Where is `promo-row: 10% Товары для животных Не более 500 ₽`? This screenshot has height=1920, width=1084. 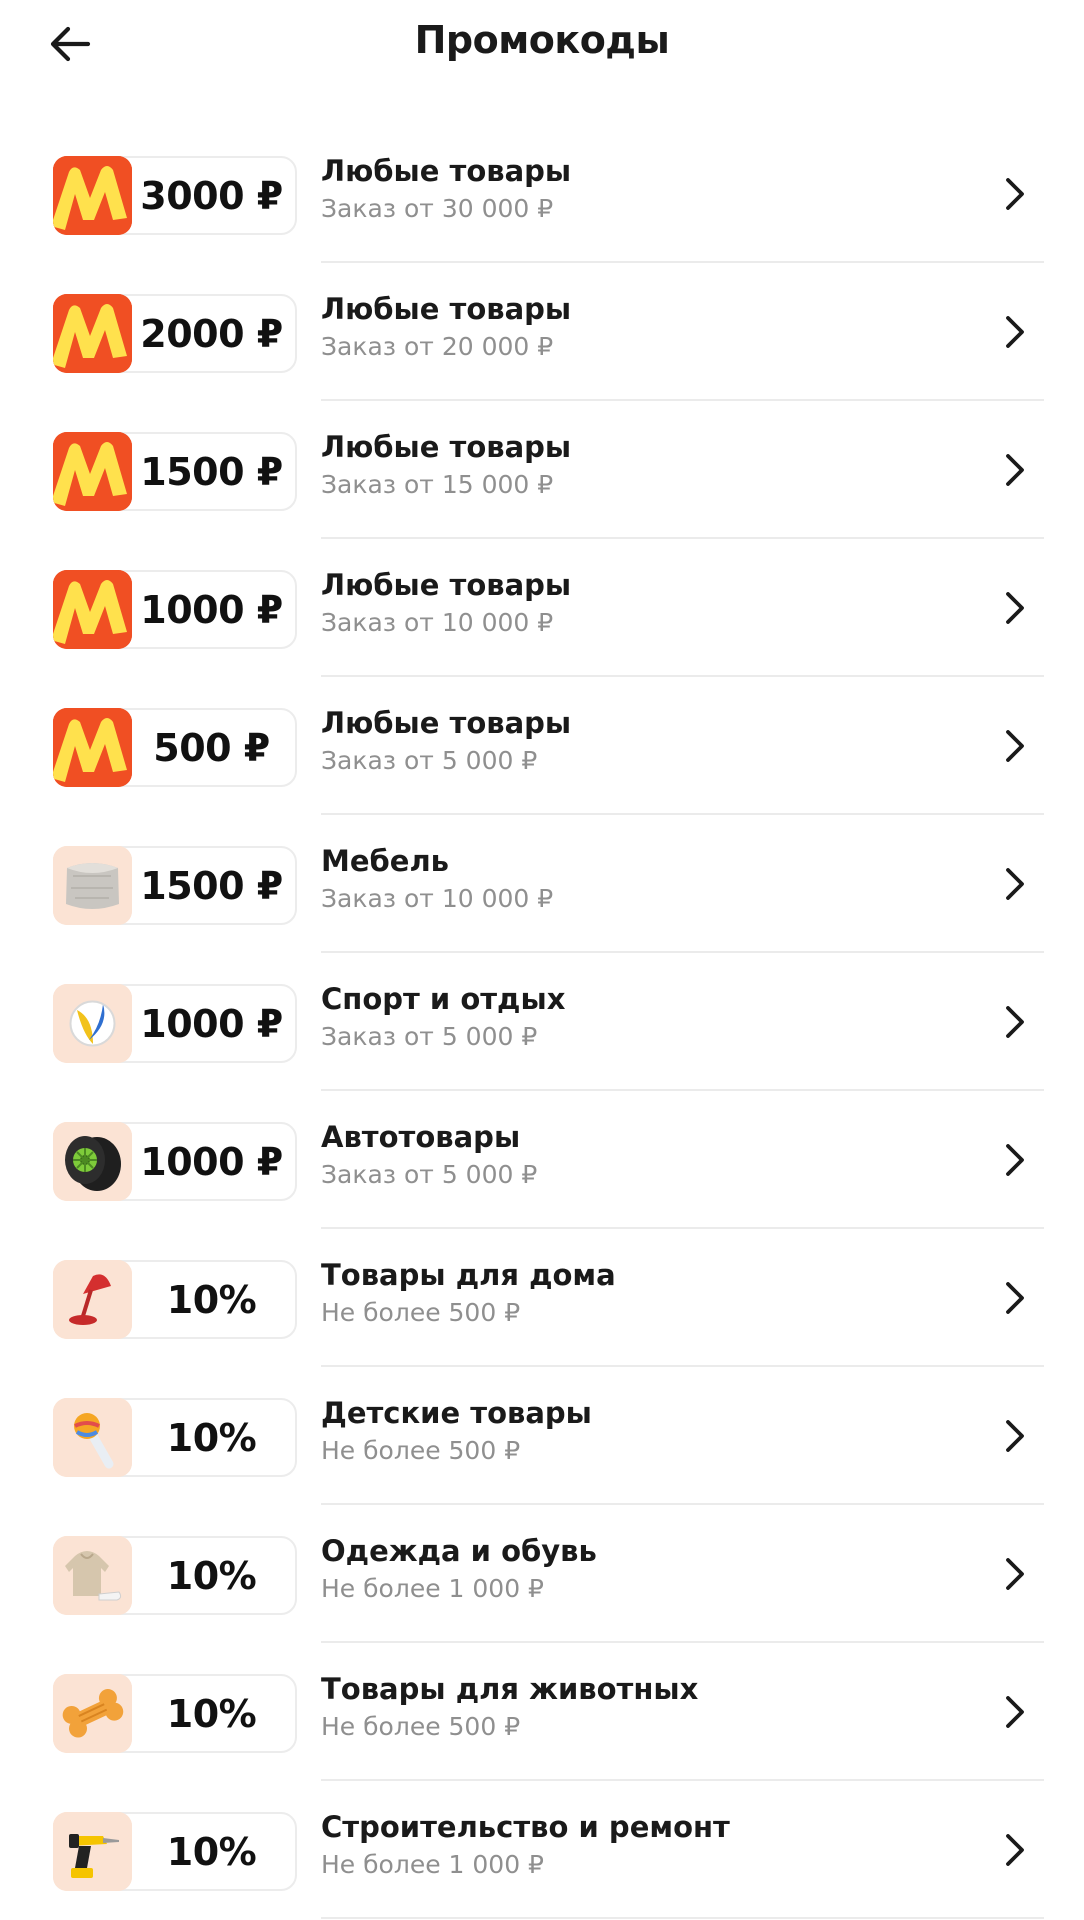
promo-row: 10% Товары для животных Не более 500 ₽ is located at coordinates (542, 1712).